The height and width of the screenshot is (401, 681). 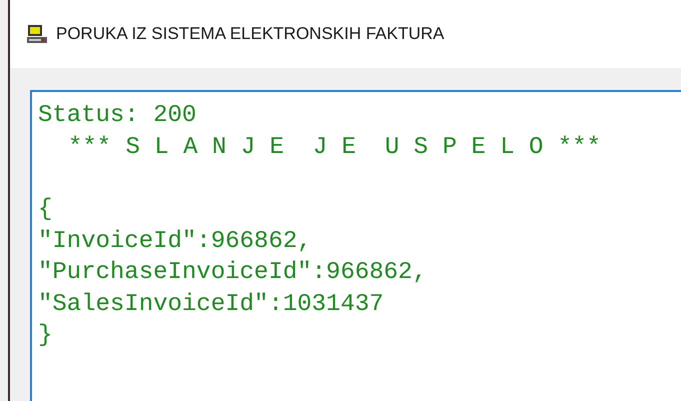 What do you see at coordinates (45, 336) in the screenshot?
I see `response-line: }` at bounding box center [45, 336].